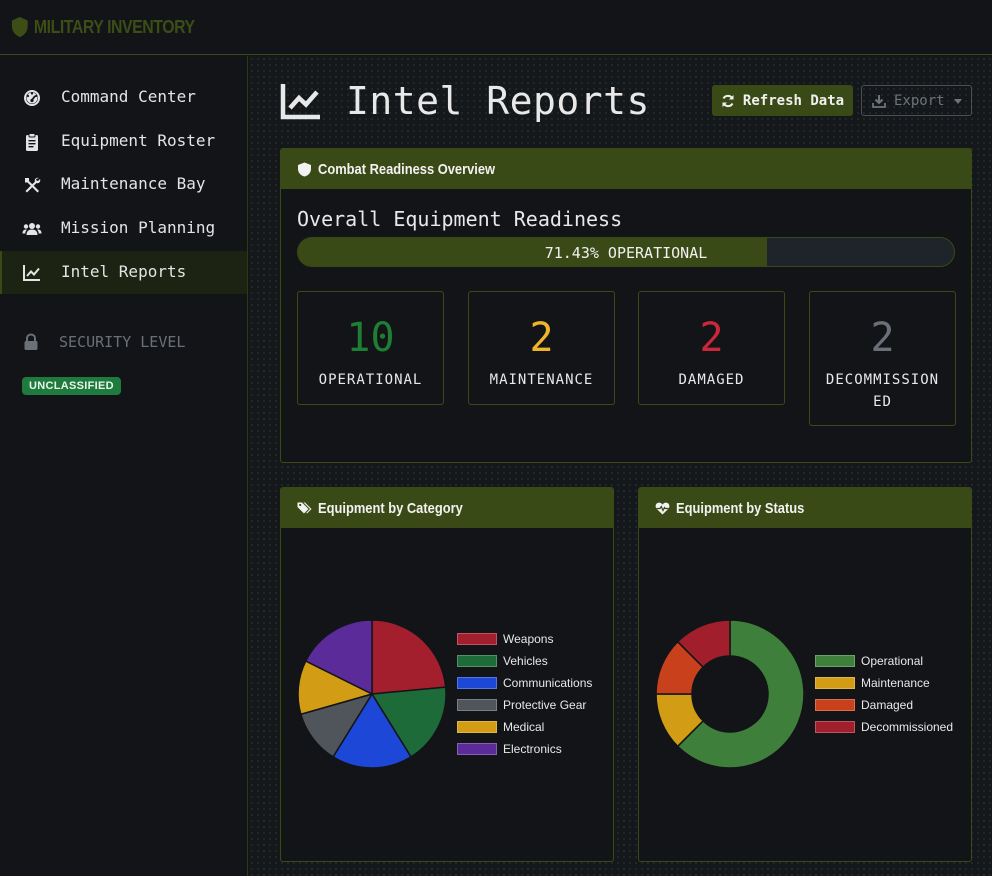 The width and height of the screenshot is (992, 876). I want to click on stat-value: 10, so click(370, 338).